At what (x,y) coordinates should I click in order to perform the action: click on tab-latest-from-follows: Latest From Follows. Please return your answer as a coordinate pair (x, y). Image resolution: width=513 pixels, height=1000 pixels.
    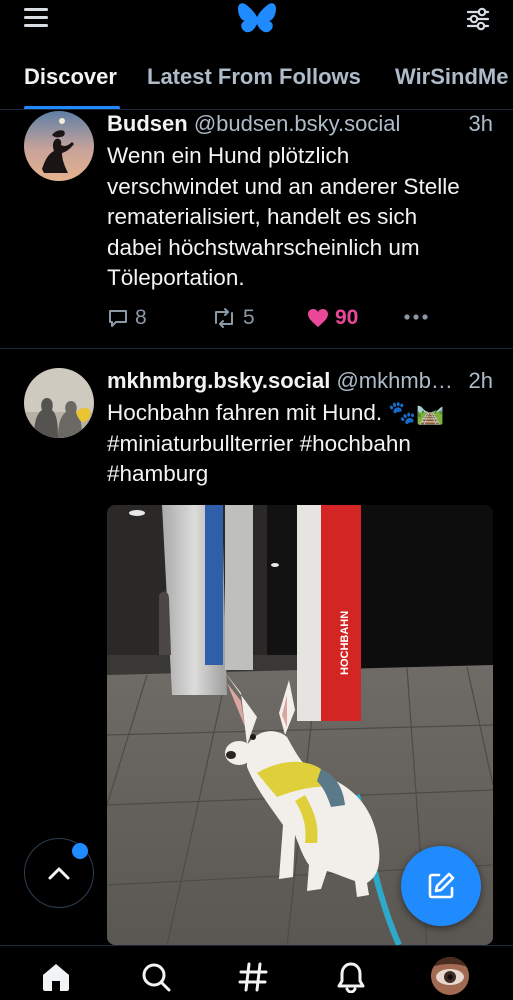
    Looking at the image, I should click on (254, 77).